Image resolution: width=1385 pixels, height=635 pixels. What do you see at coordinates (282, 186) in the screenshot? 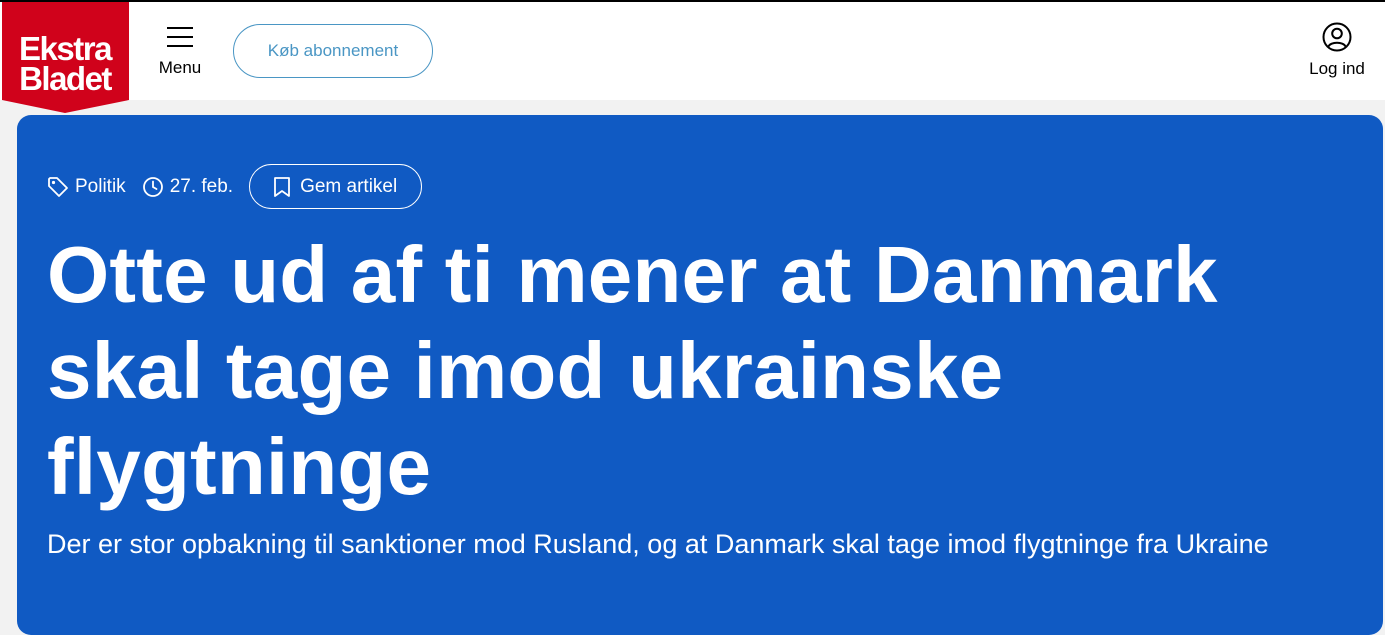
I see `bookmark-icon` at bounding box center [282, 186].